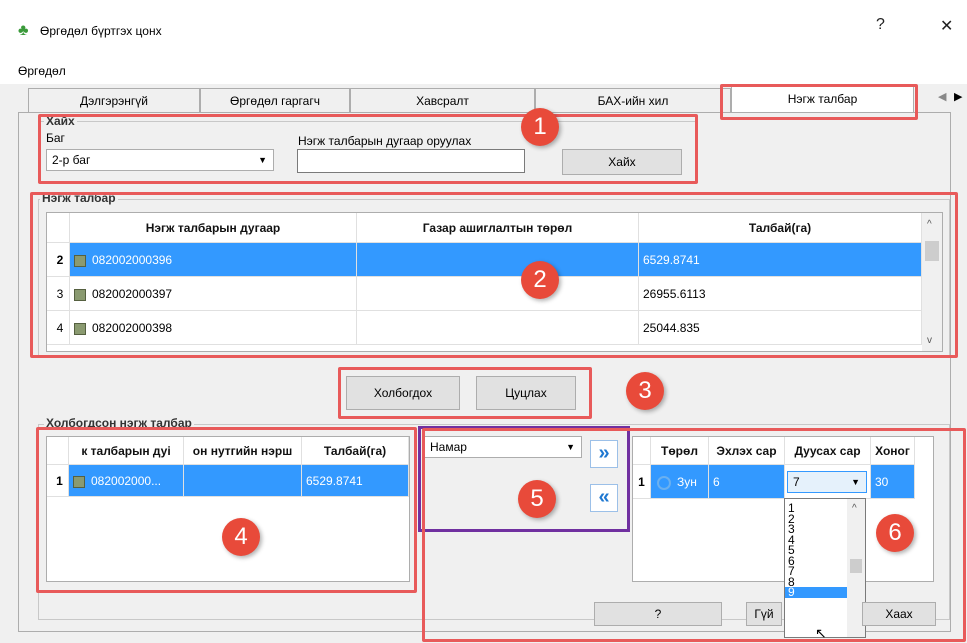 This screenshot has width=967, height=643. What do you see at coordinates (23, 30) in the screenshot?
I see `app-icon: ♣` at bounding box center [23, 30].